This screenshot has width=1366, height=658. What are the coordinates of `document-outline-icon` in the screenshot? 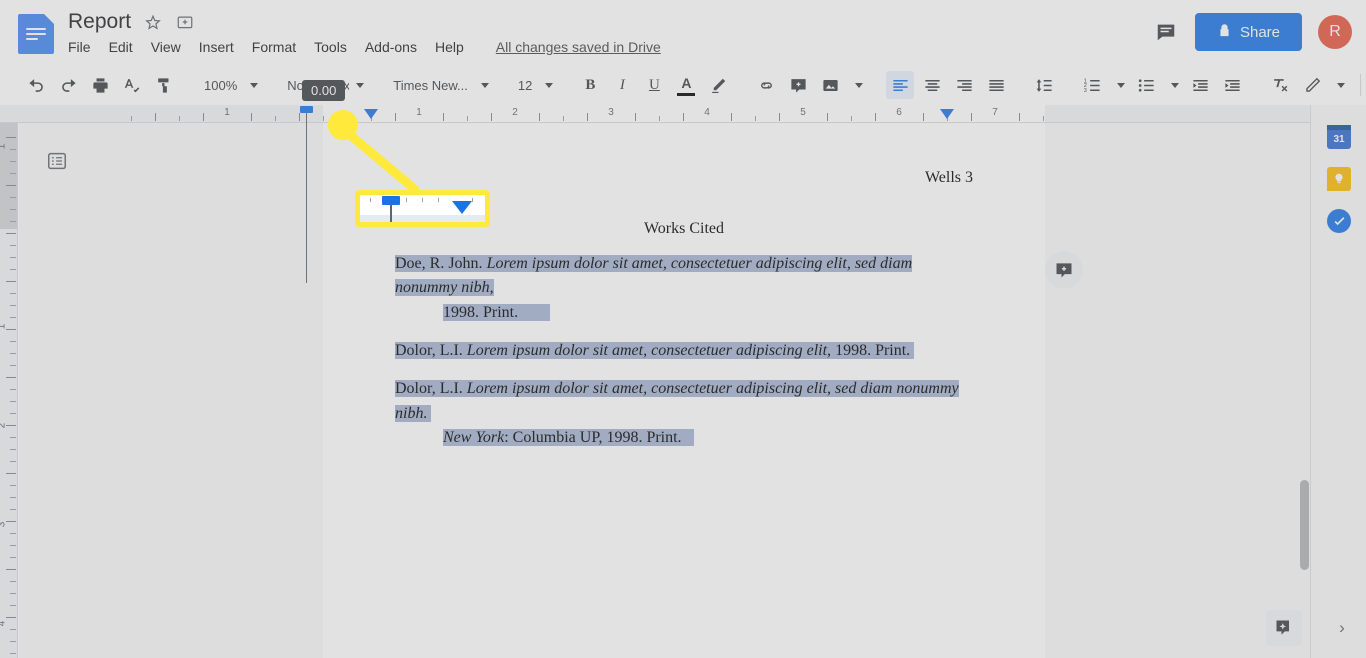 It's located at (57, 161).